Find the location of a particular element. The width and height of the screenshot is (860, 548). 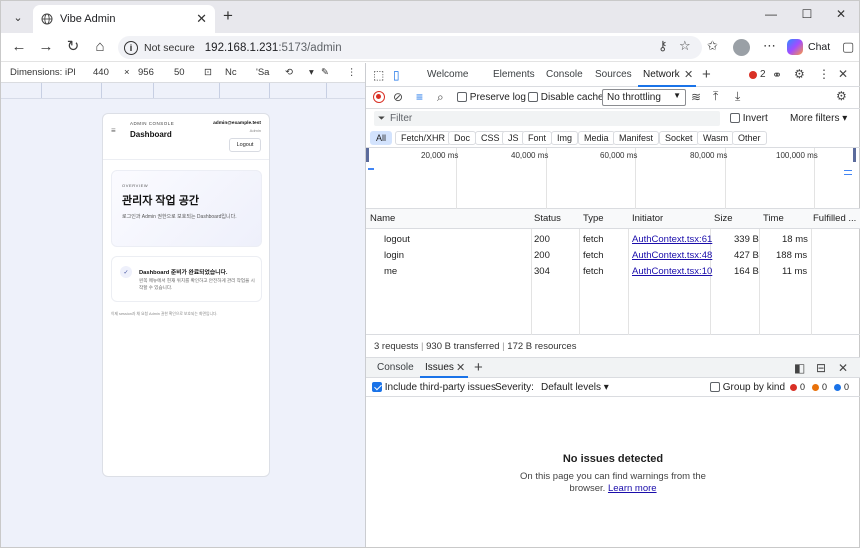

filter-doc: Doc is located at coordinates (462, 138).